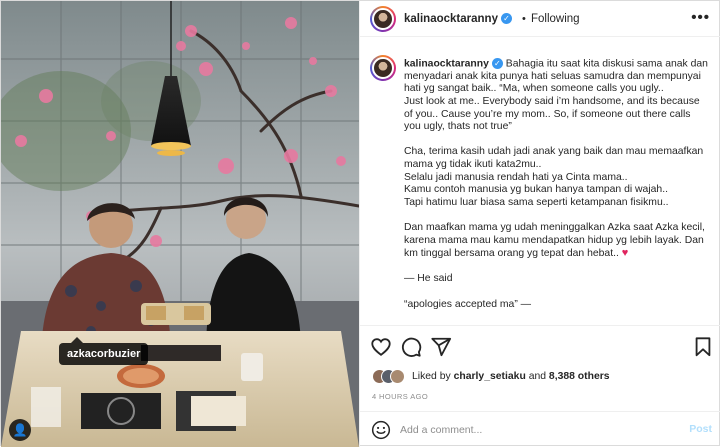  What do you see at coordinates (383, 68) in the screenshot?
I see `caption-author-avatar` at bounding box center [383, 68].